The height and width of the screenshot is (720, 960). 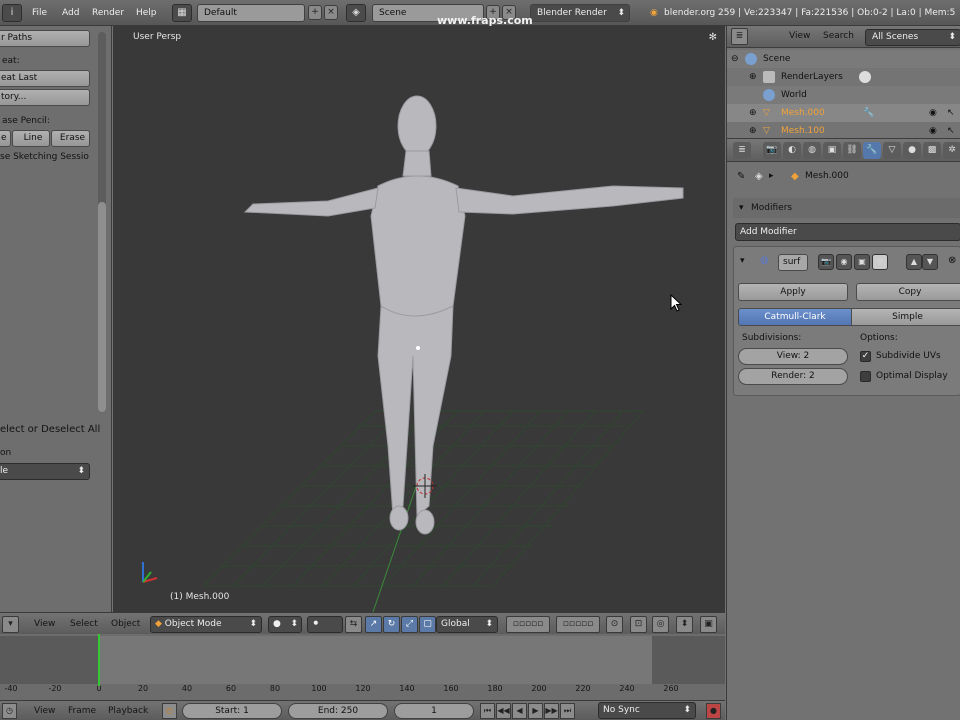 What do you see at coordinates (391, 624) in the screenshot?
I see `rotate-icon: ↻` at bounding box center [391, 624].